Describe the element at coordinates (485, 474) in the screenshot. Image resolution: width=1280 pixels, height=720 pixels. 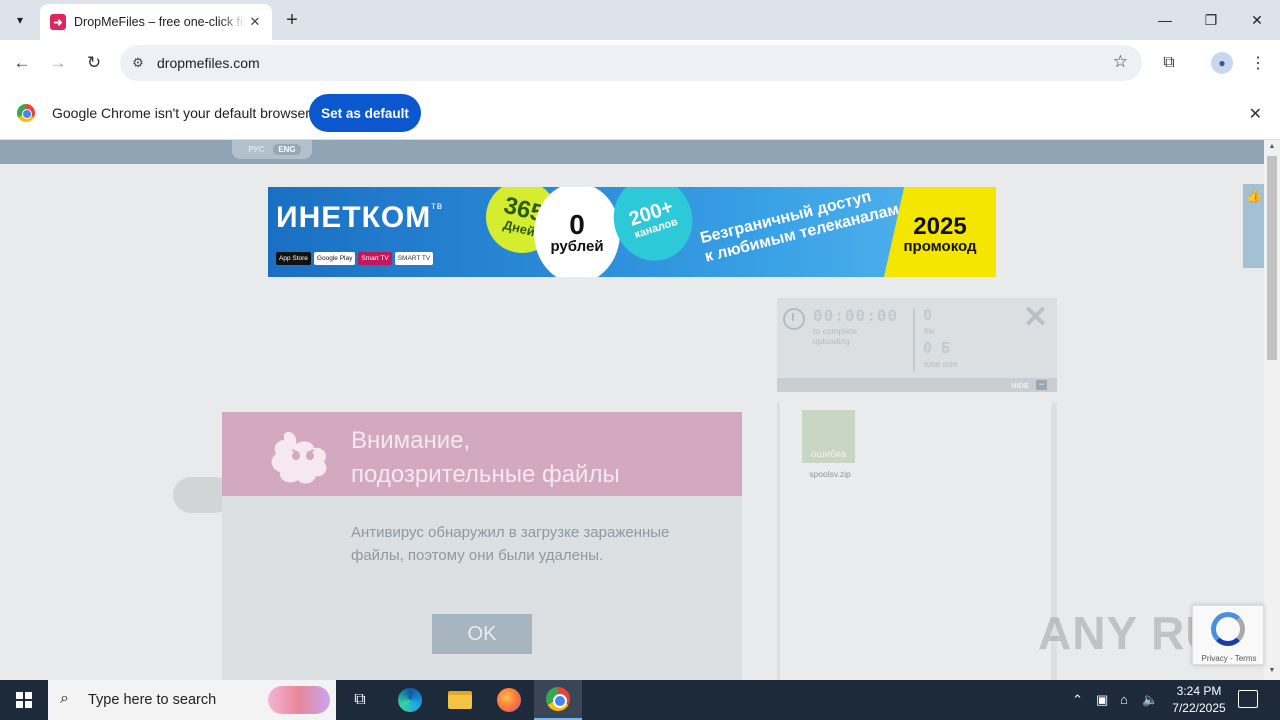
I see `dialog-title-line-2: подозрительные файлы` at that location.